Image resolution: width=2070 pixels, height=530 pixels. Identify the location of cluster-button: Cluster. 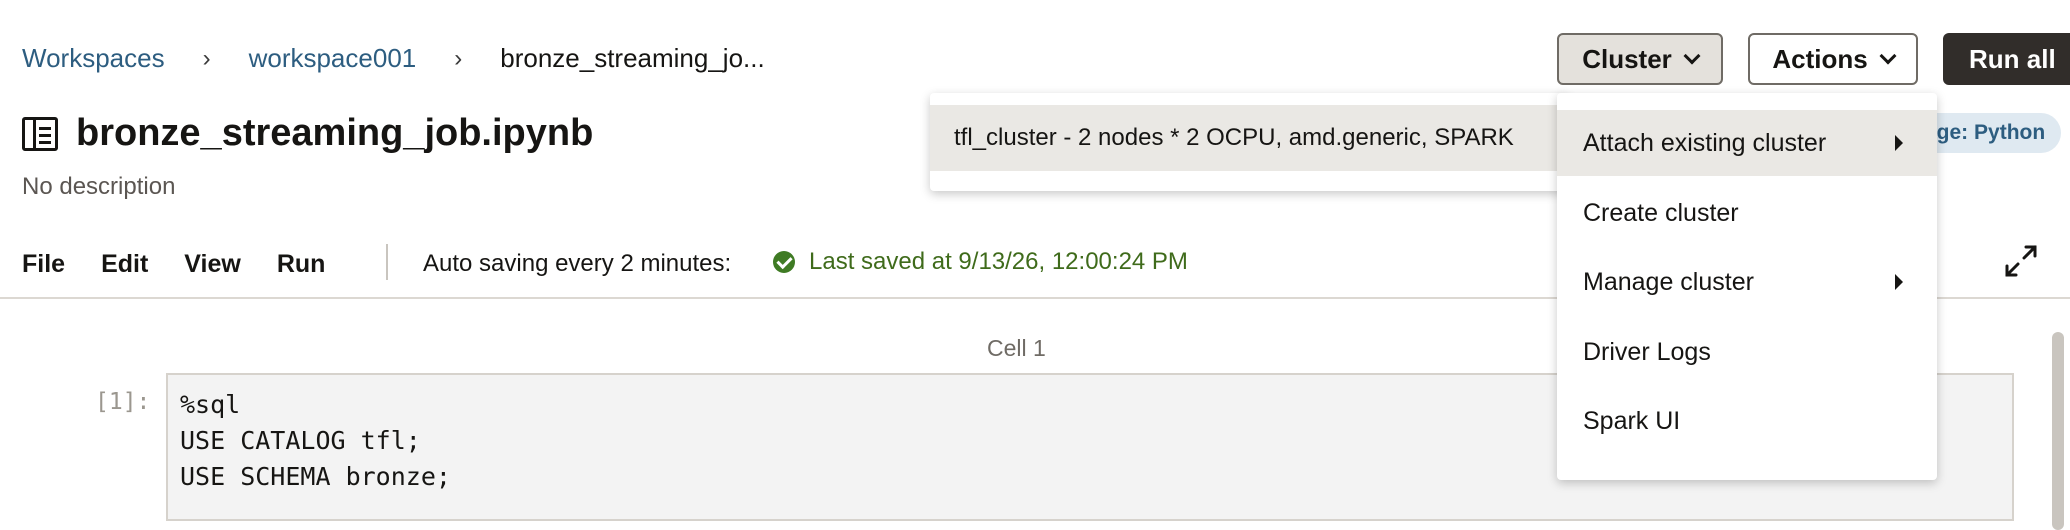
(1640, 59).